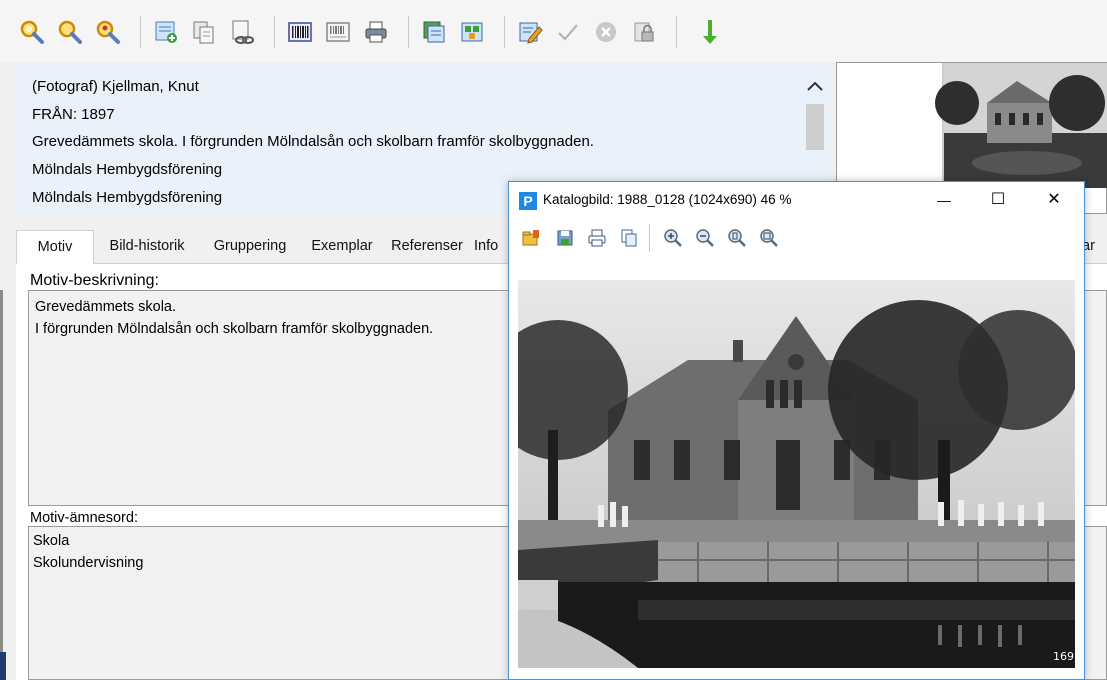 The image size is (1107, 680). Describe the element at coordinates (1094, 246) in the screenshot. I see `tab-partial-right: ar` at that location.